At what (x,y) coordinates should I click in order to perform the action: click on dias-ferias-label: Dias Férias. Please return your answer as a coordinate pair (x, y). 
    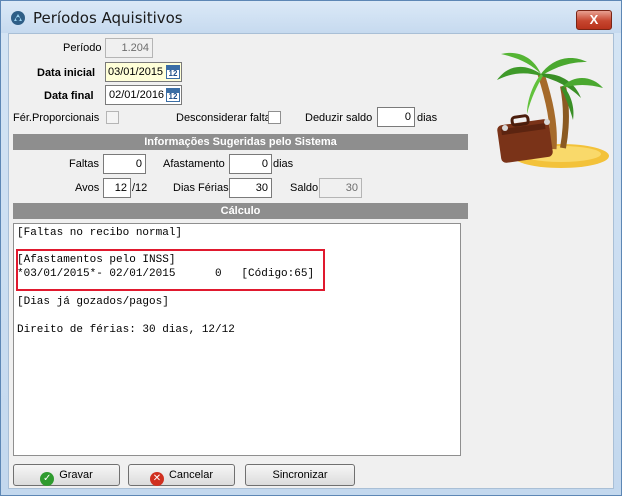
    Looking at the image, I should click on (201, 188).